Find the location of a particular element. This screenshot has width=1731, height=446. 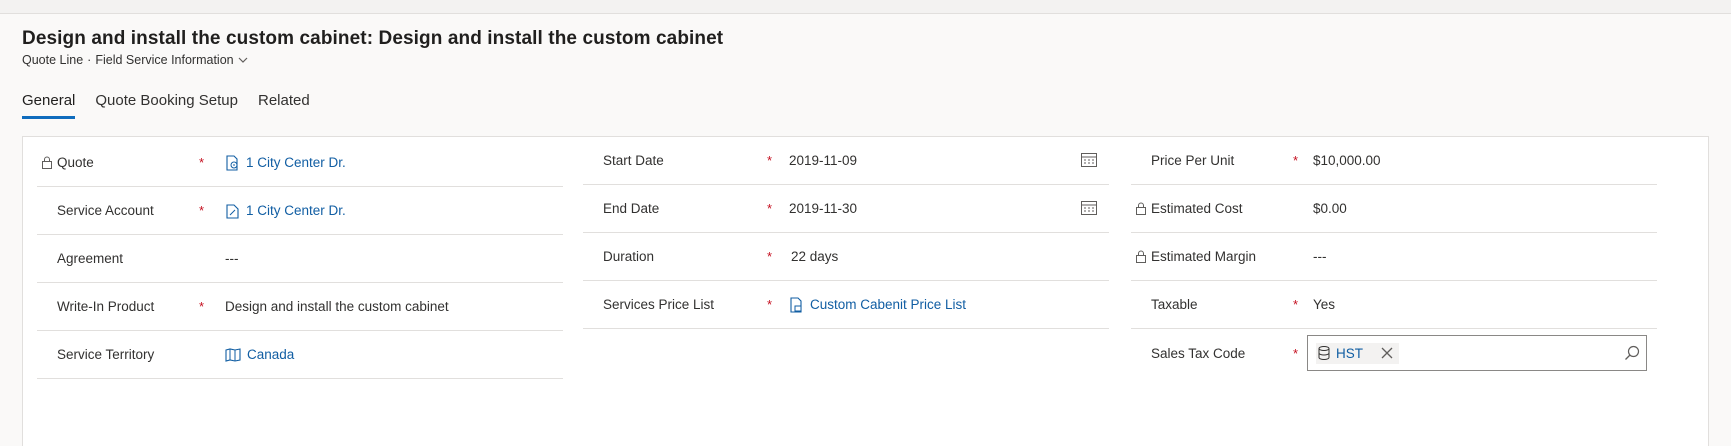

lookup-tag-label: HST is located at coordinates (1349, 353).